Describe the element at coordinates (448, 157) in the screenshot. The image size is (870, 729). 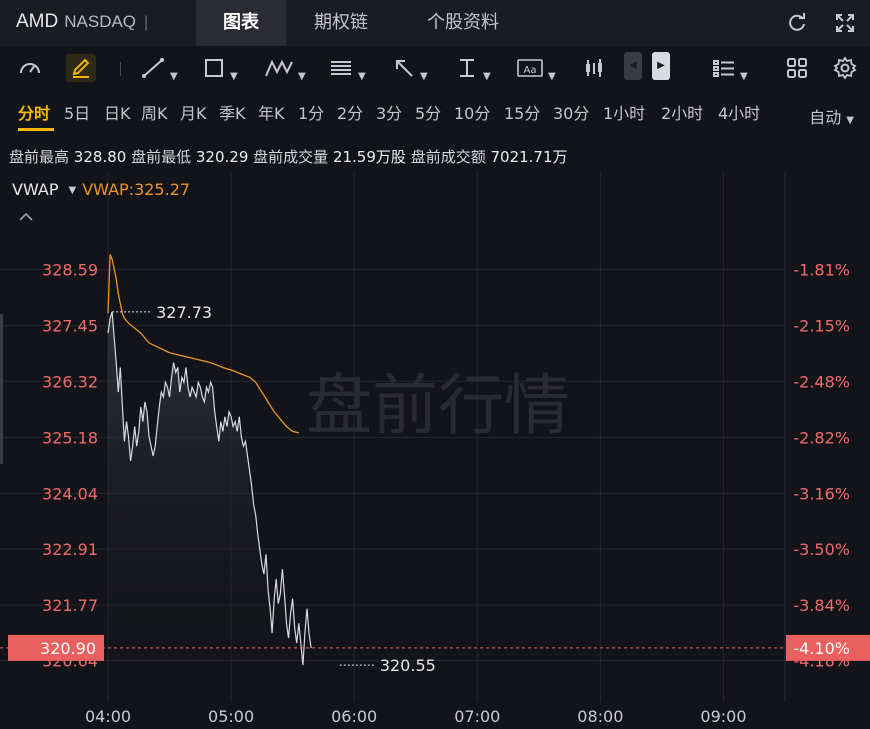
I see `amount-label: 盘前成交额` at that location.